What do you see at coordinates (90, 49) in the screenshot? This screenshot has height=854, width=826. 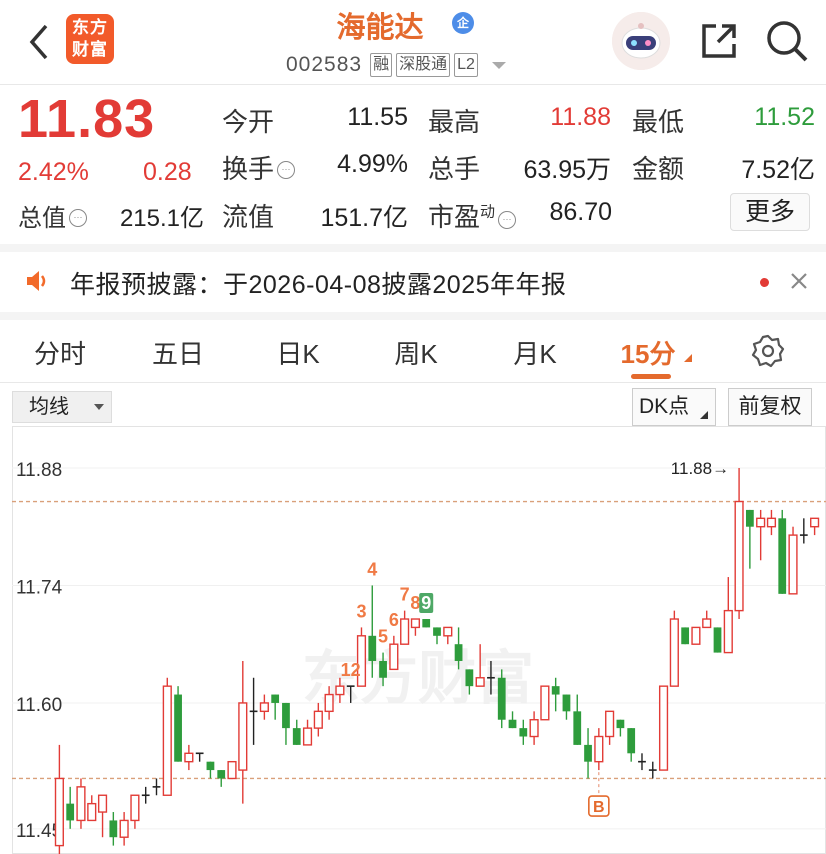 I see `logo-text-line2: 财富` at bounding box center [90, 49].